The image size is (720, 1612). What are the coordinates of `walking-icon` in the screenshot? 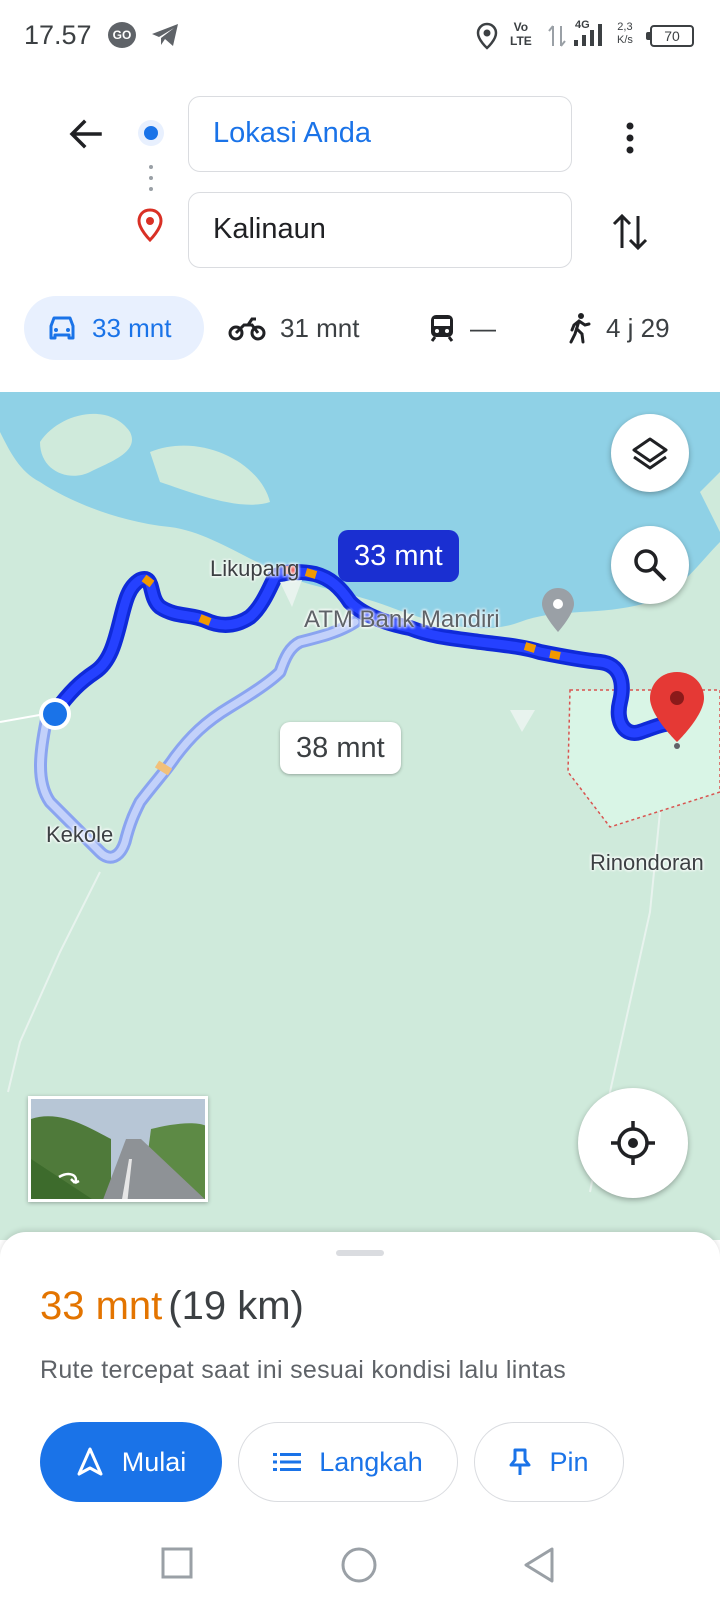 It's located at (580, 328).